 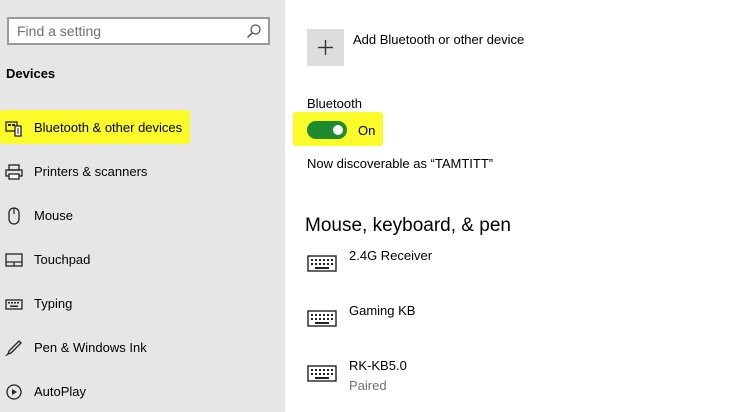 I want to click on add-device-button, so click(x=325, y=47).